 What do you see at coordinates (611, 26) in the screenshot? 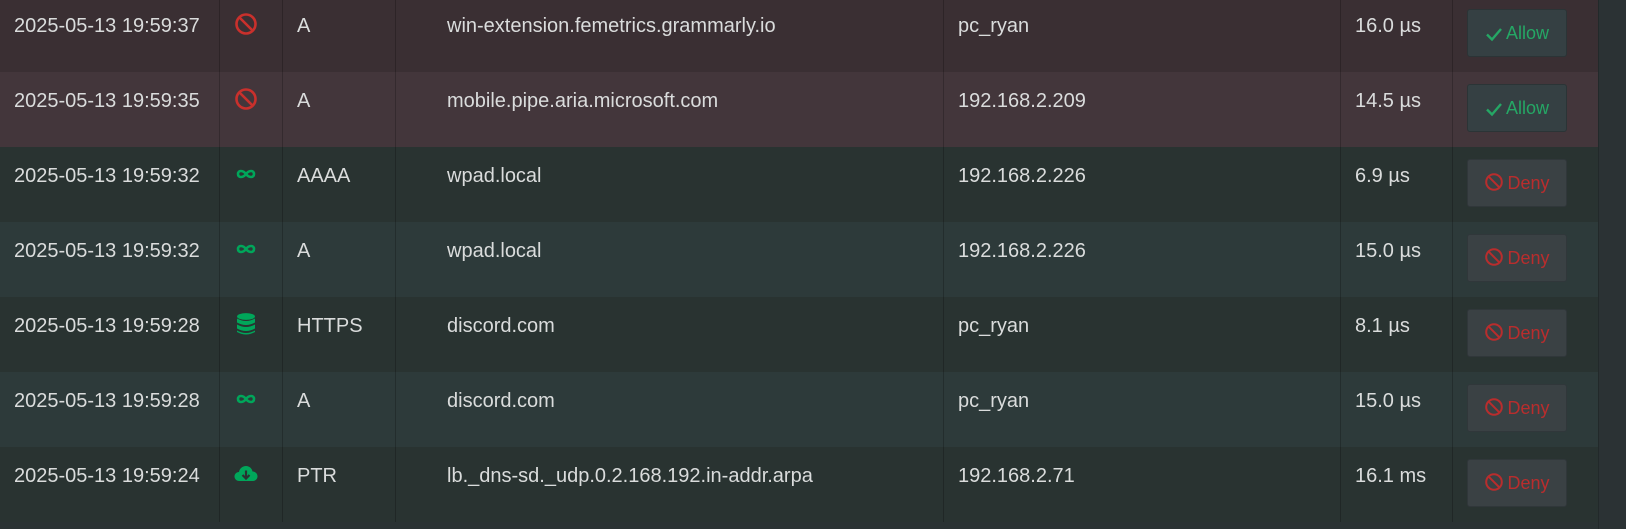
I see `query-domain: win-extension.femetrics.grammarly.io` at bounding box center [611, 26].